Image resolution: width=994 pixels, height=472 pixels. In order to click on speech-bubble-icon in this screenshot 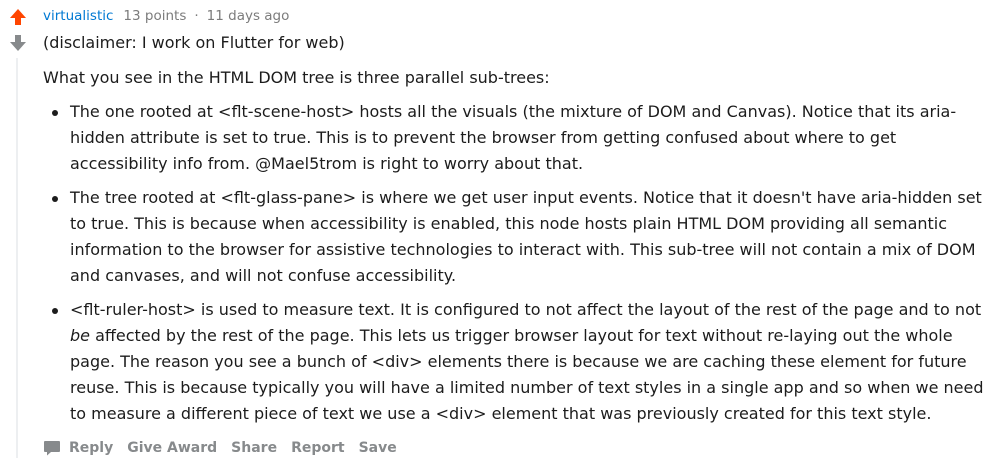, I will do `click(52, 448)`.